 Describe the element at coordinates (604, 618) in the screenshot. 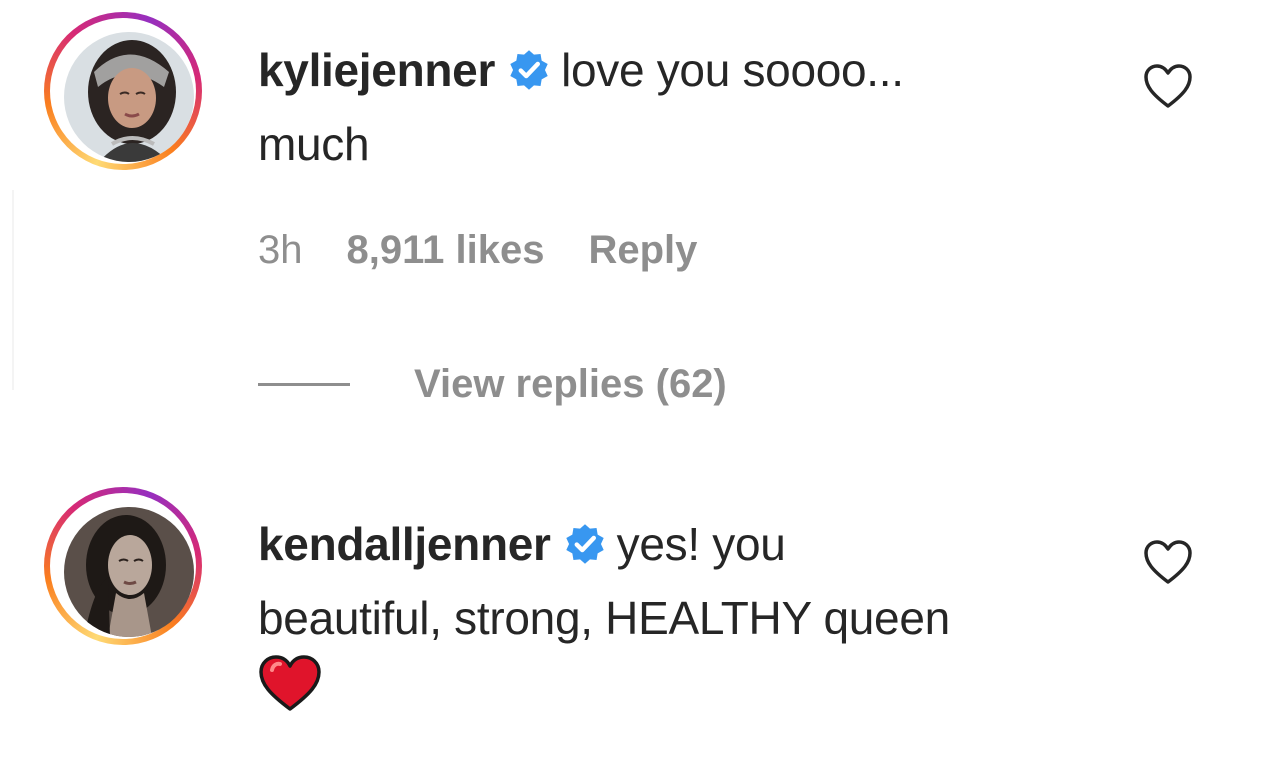

I see `comment-text-continued: beautiful, strong, HEALTHY queen` at that location.